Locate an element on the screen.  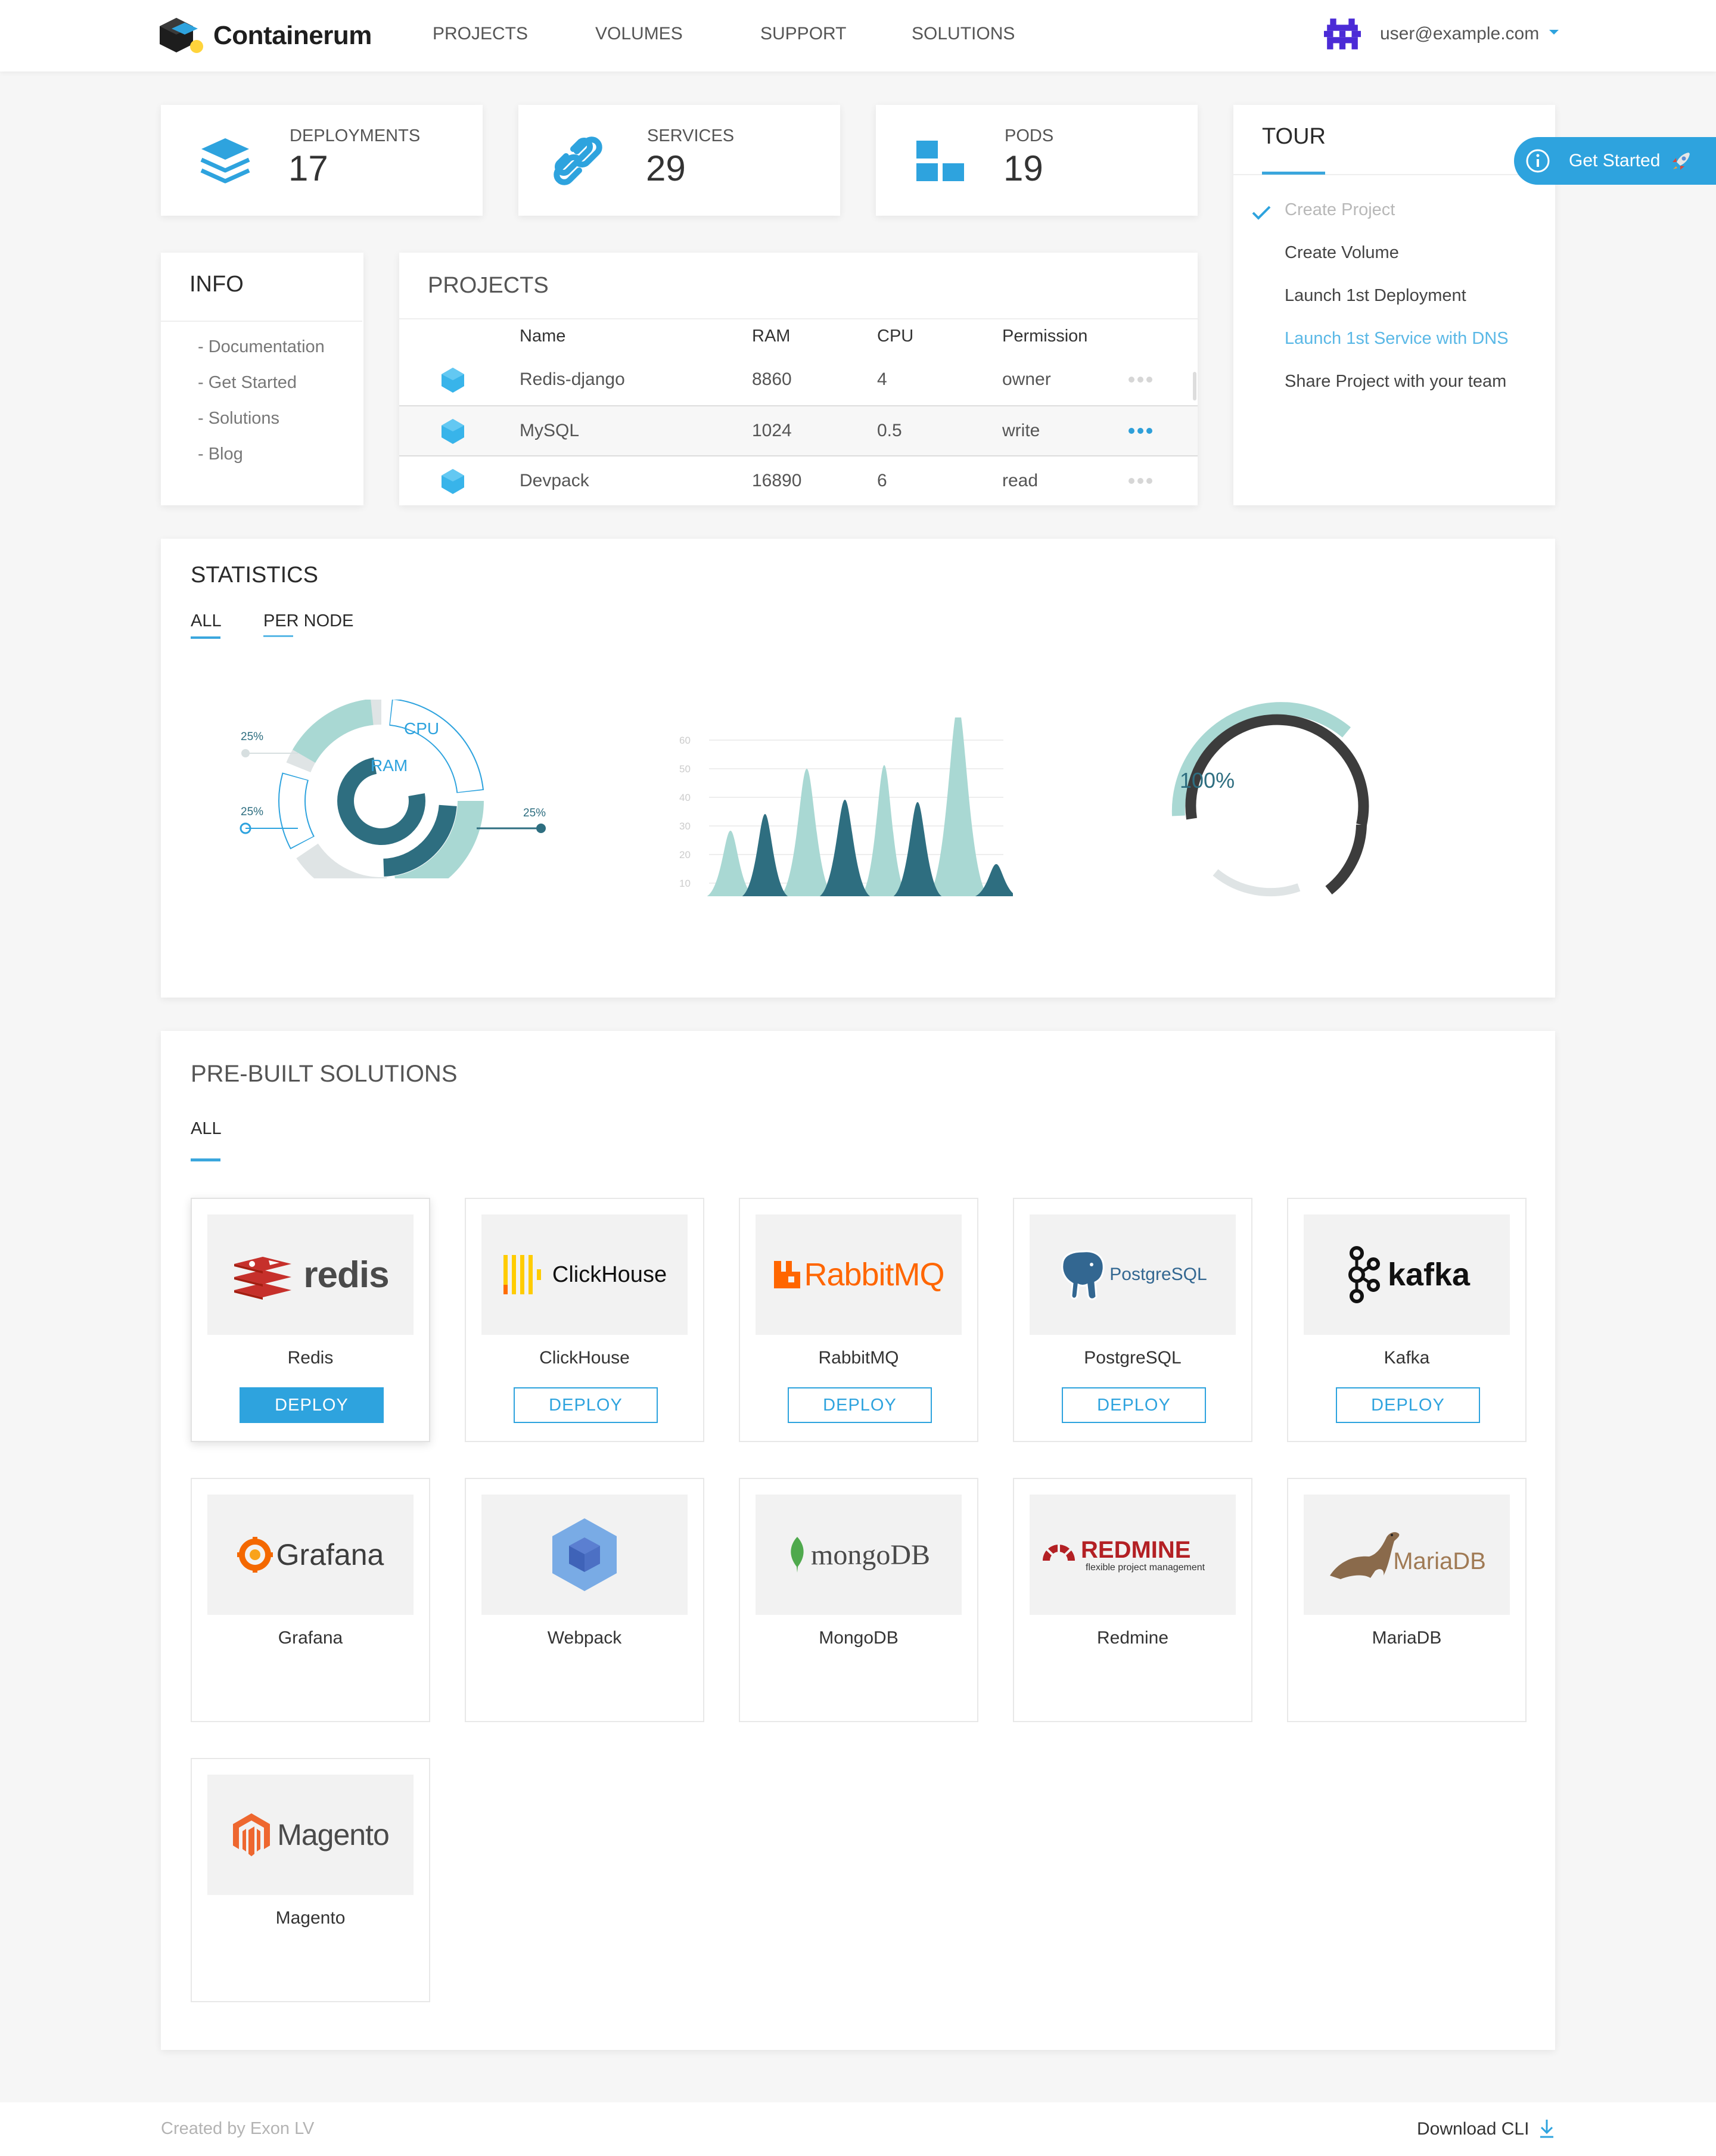
nav-support: SUPPORT is located at coordinates (803, 34).